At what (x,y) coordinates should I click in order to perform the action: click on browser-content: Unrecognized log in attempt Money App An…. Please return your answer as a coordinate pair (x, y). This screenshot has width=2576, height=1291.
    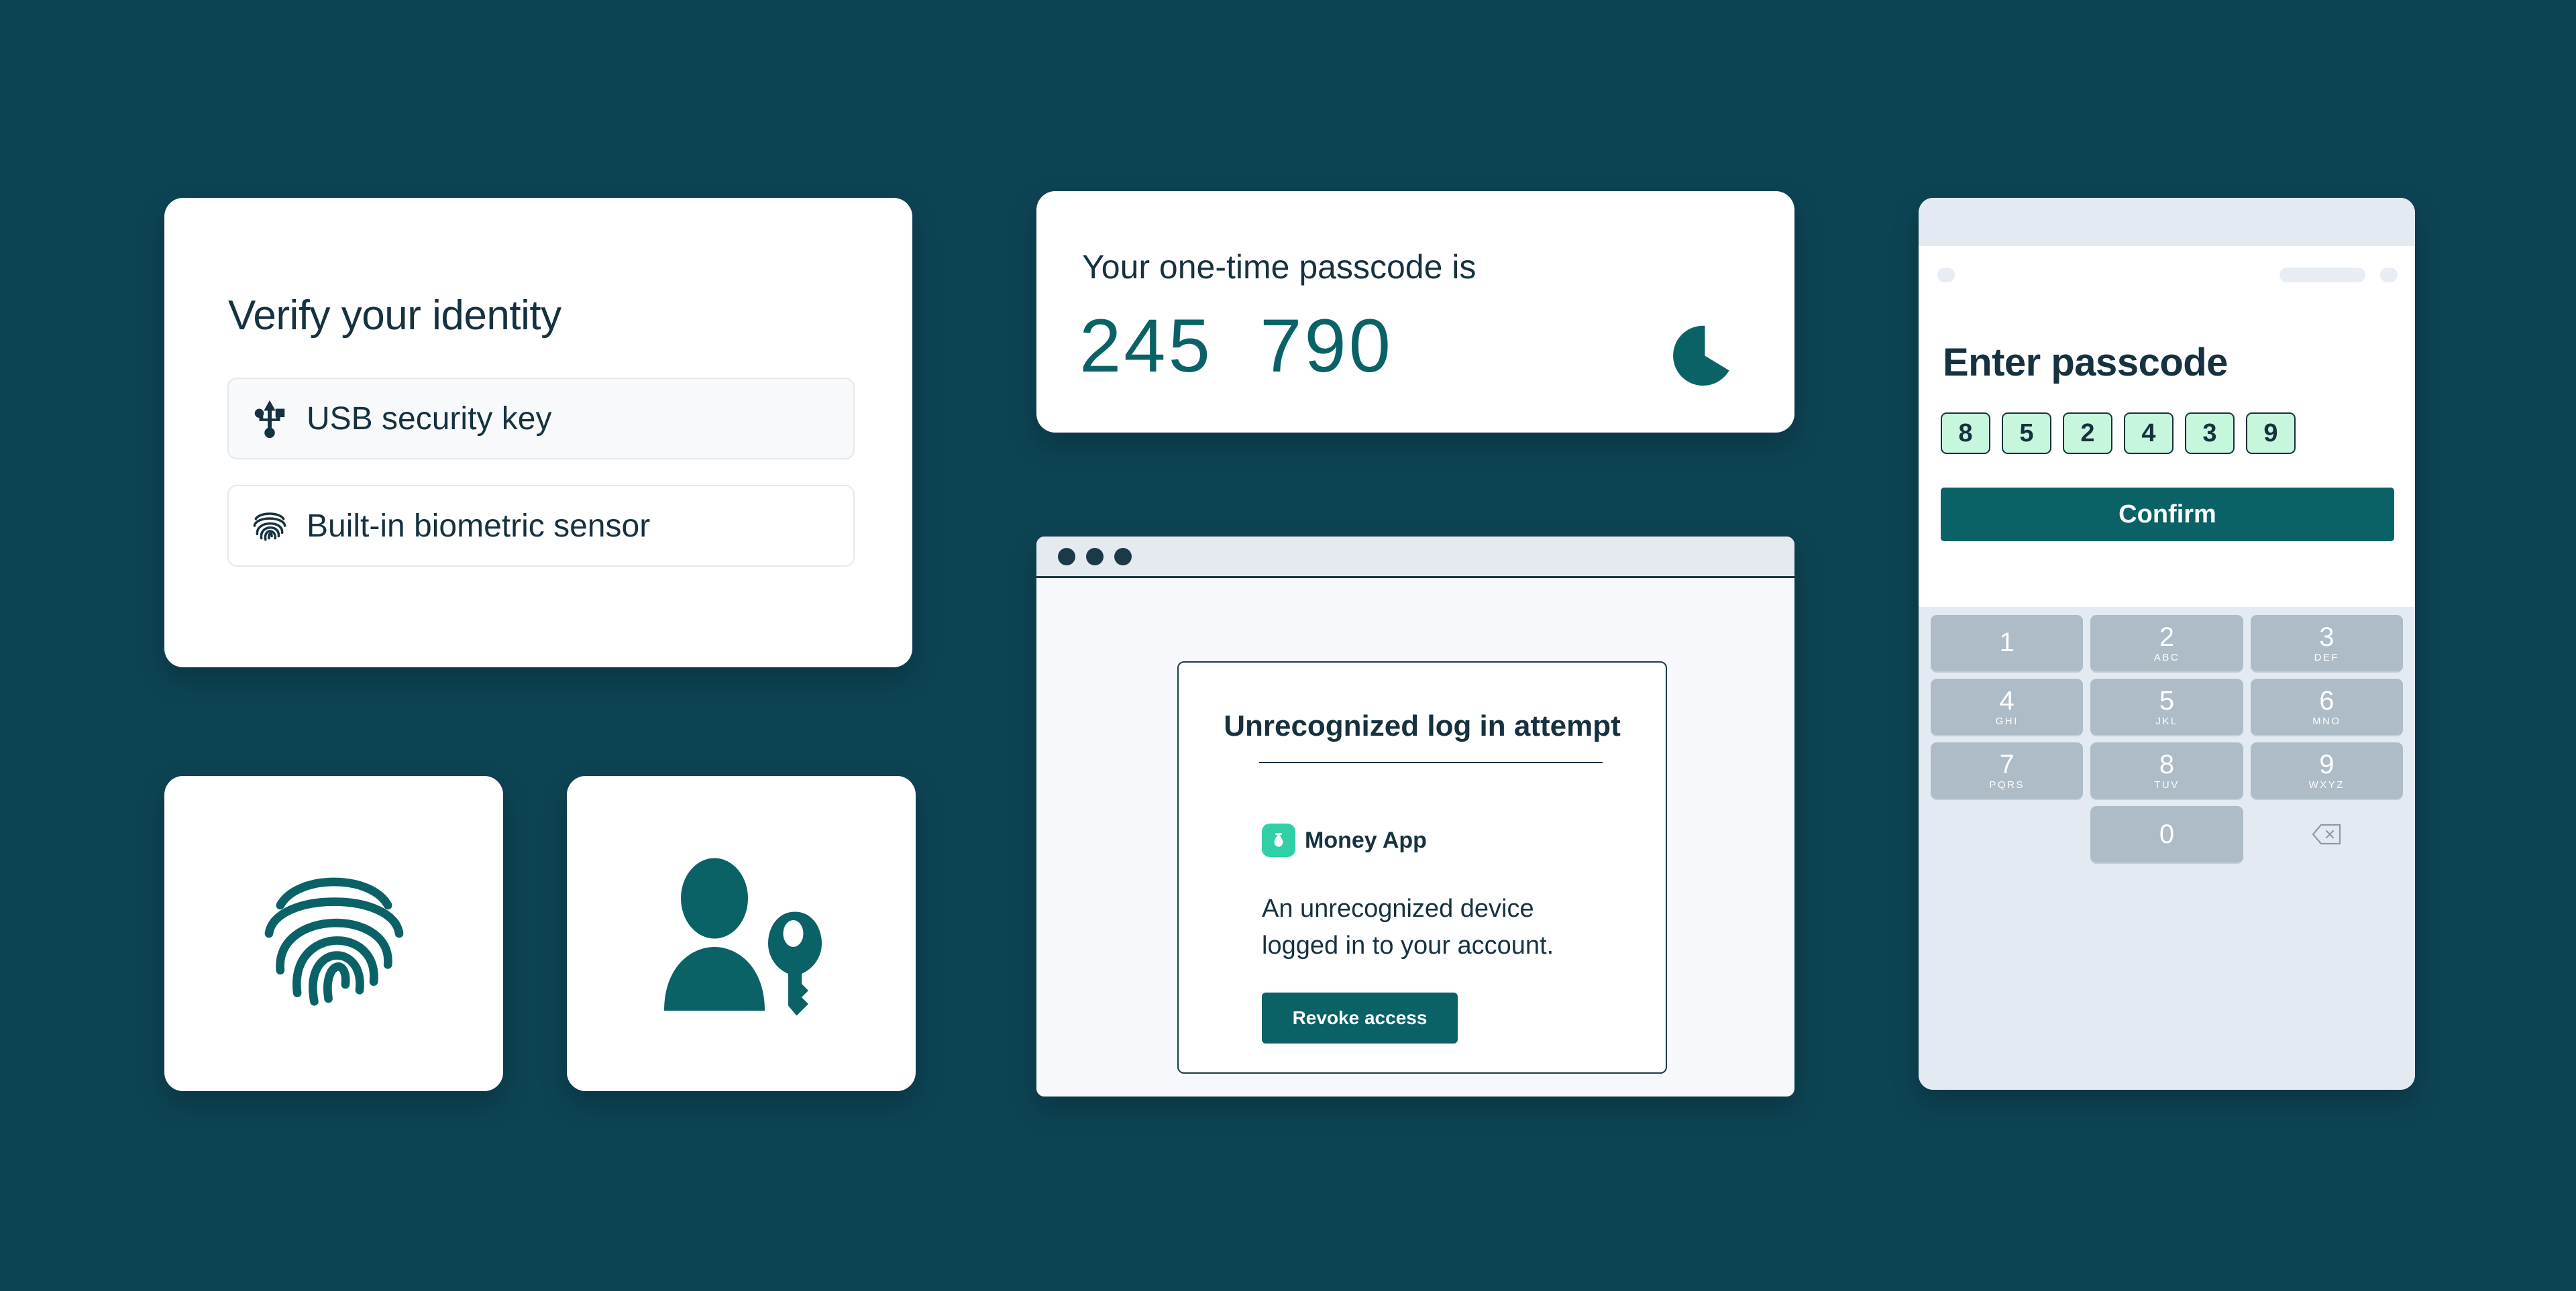
    Looking at the image, I should click on (1415, 837).